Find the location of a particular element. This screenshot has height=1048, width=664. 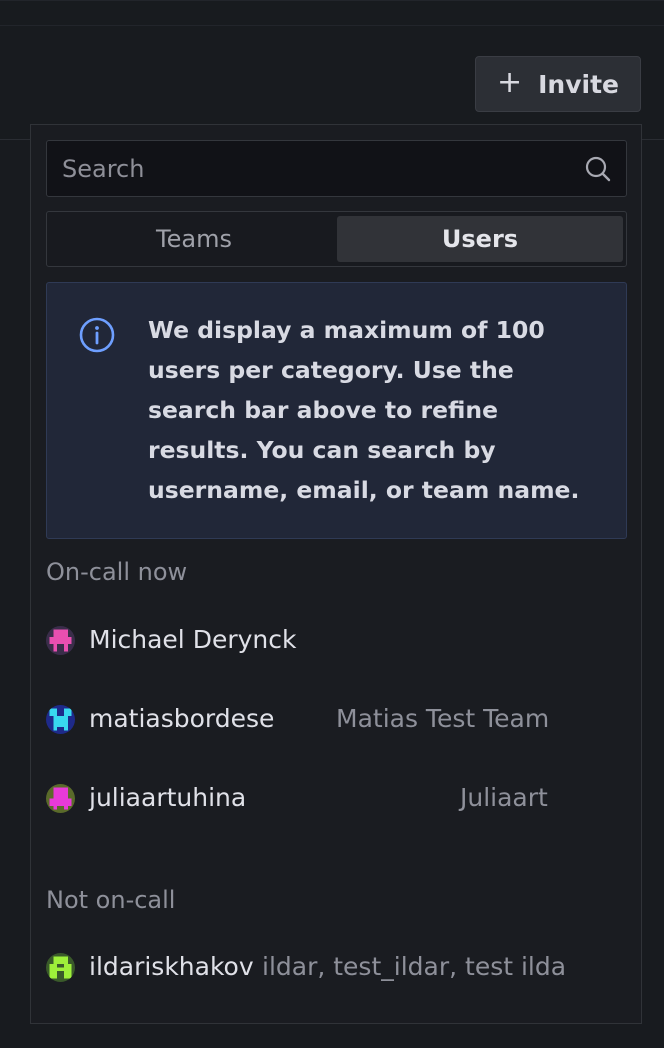

search-input is located at coordinates (312, 168).